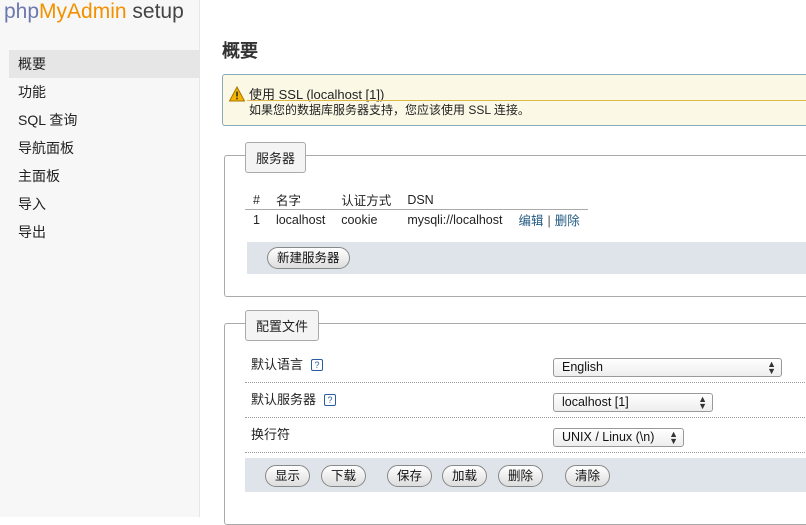  Describe the element at coordinates (455, 200) in the screenshot. I see `column-header-dsn: DSN` at that location.